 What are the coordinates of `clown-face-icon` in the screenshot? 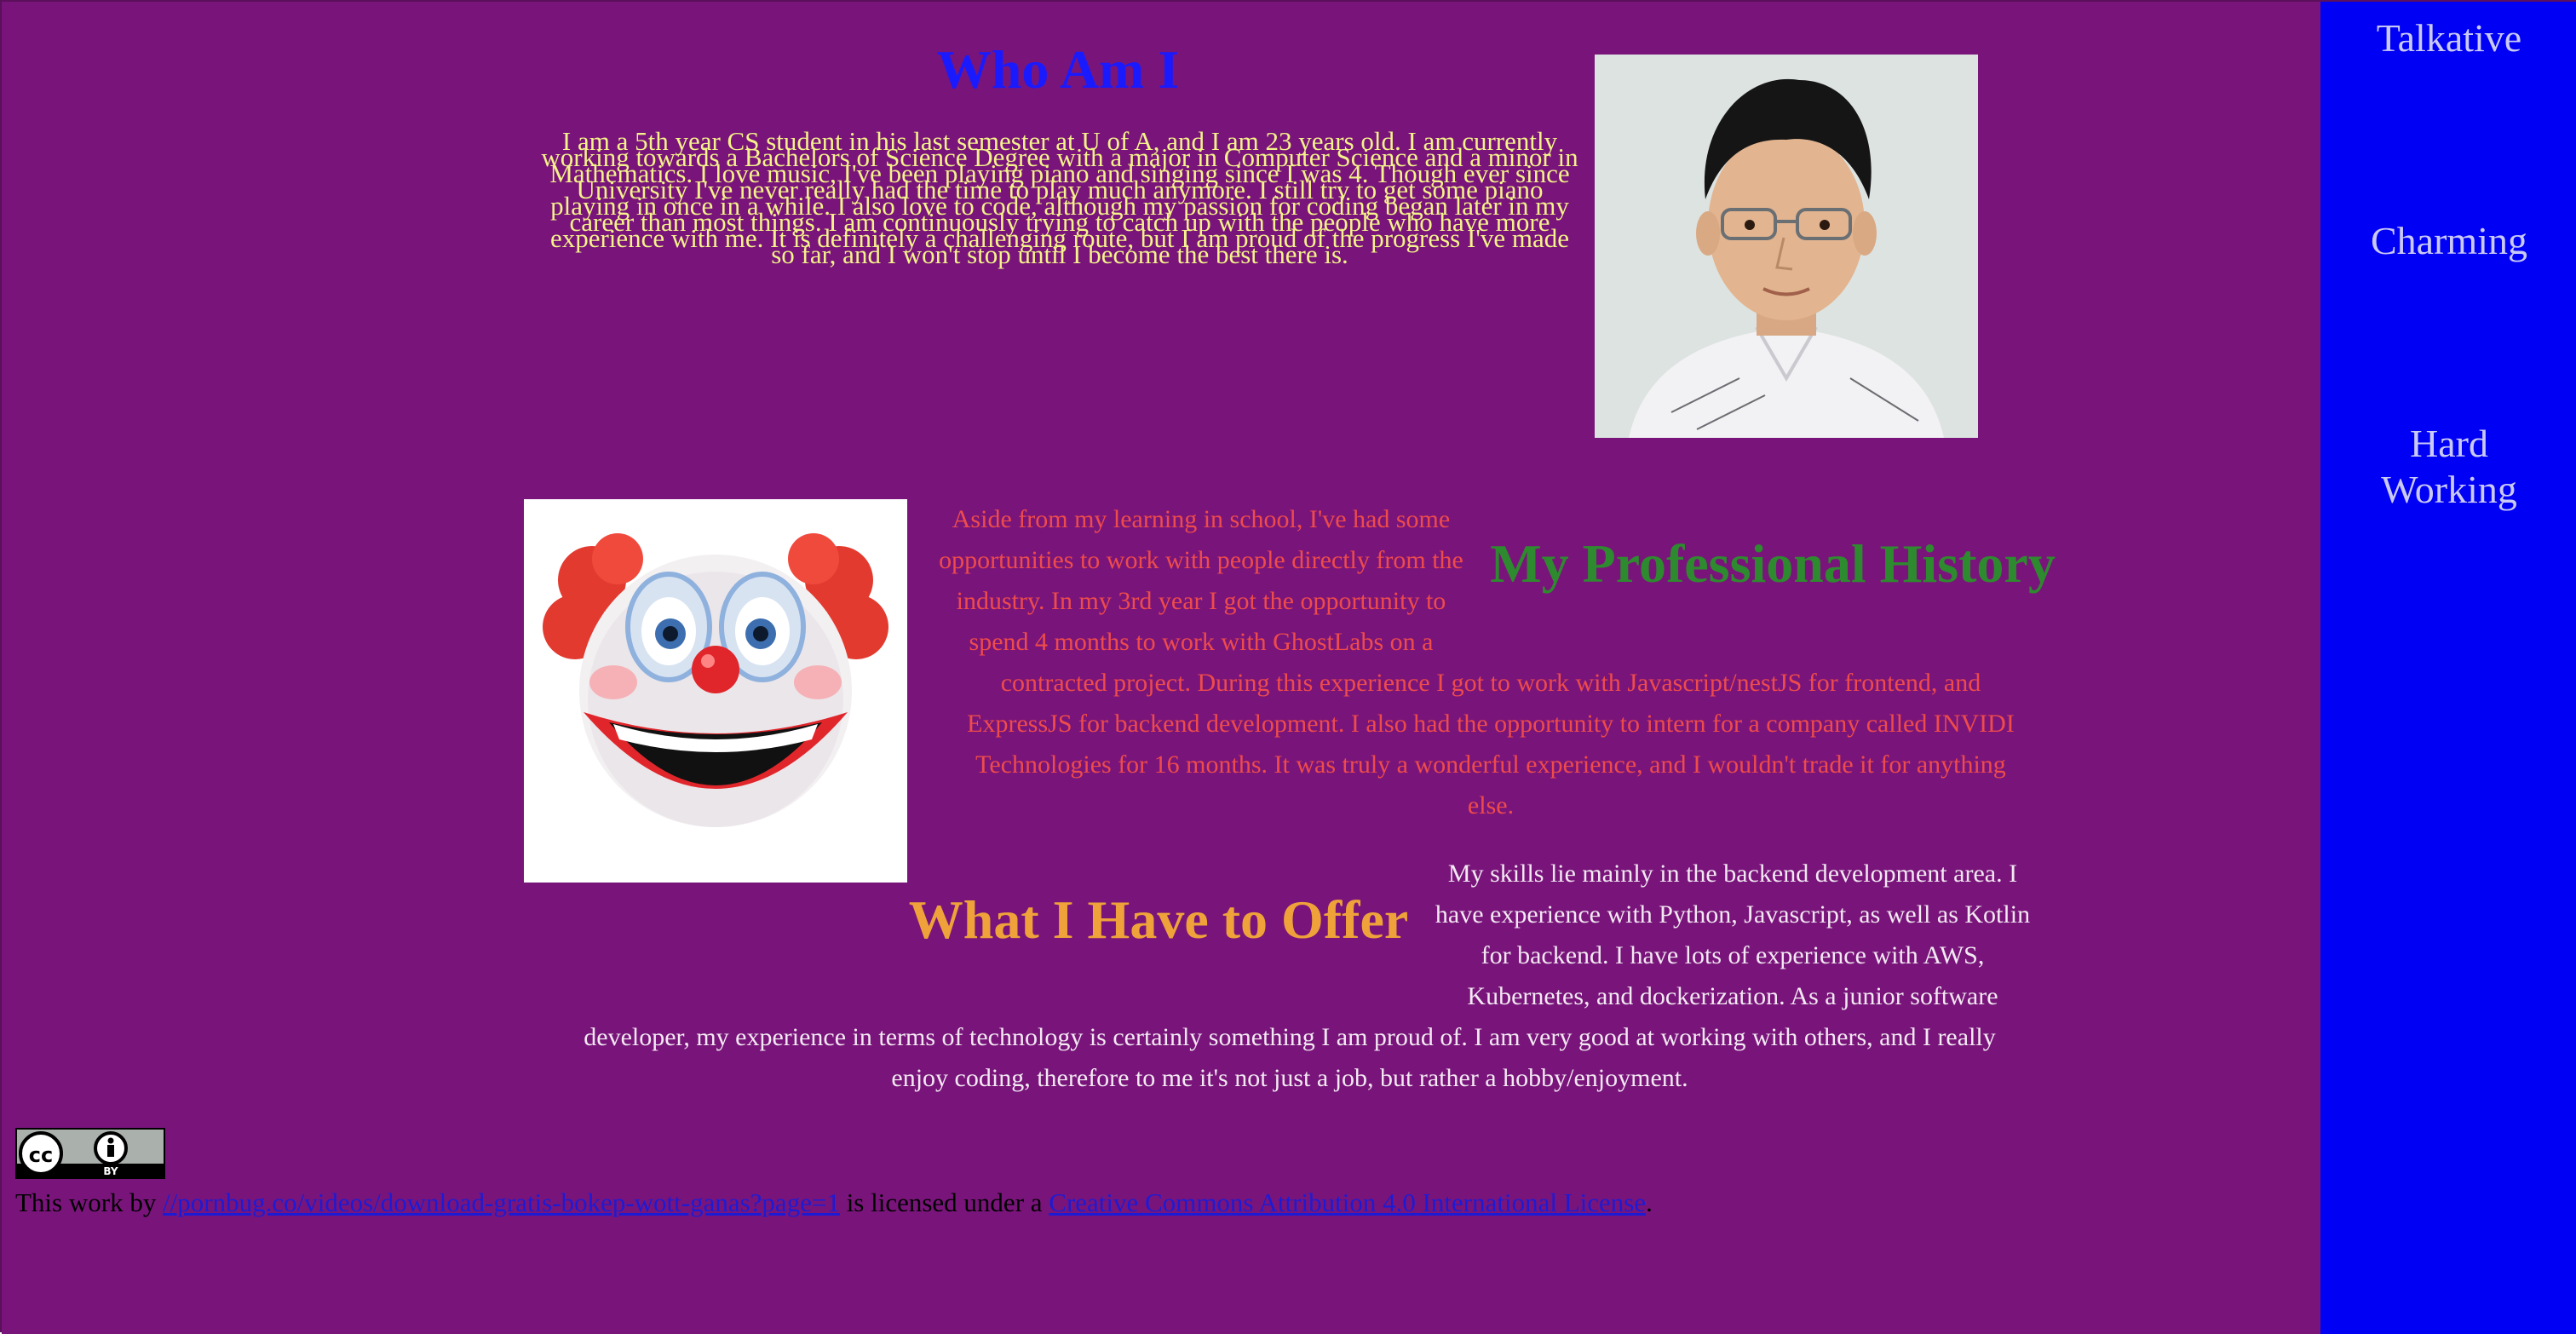 It's located at (716, 691).